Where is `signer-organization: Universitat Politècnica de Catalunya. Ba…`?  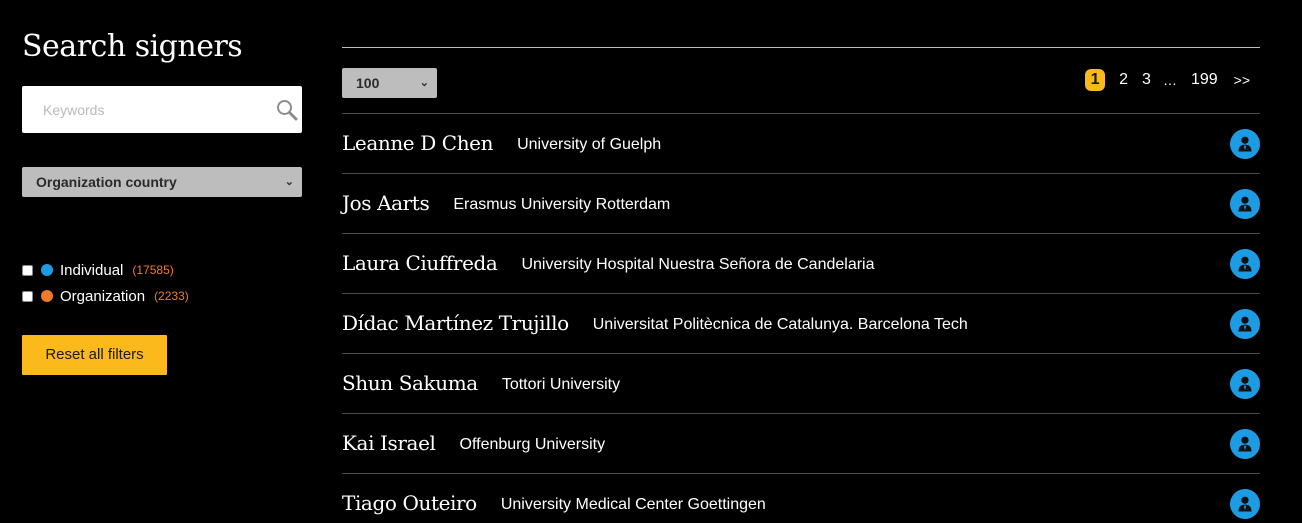
signer-organization: Universitat Politècnica de Catalunya. Ba… is located at coordinates (780, 324).